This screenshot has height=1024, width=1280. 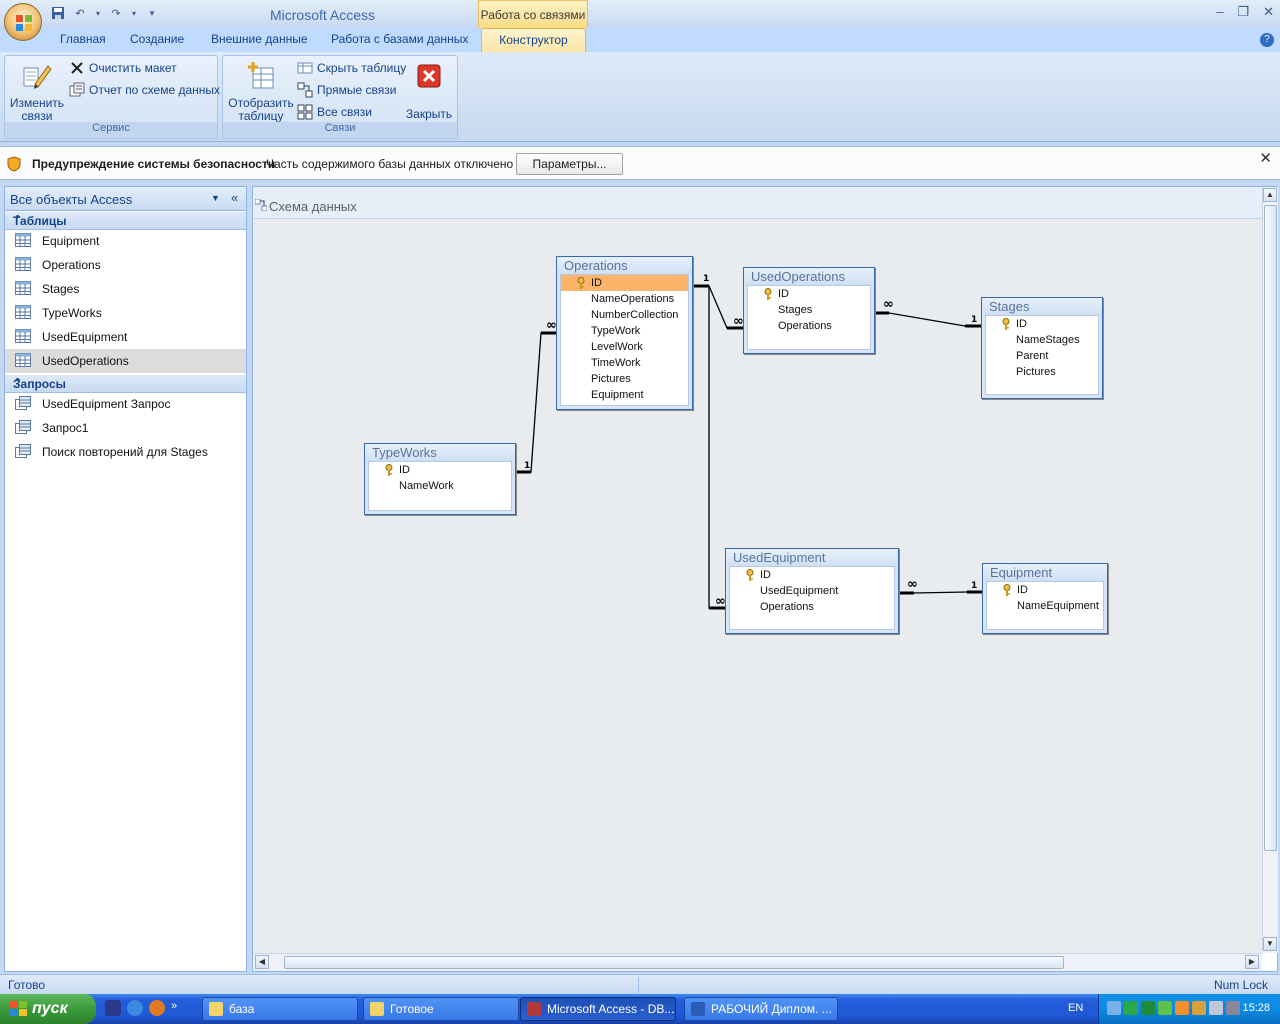 I want to click on nav-query-item: Запрос1, so click(x=125, y=428).